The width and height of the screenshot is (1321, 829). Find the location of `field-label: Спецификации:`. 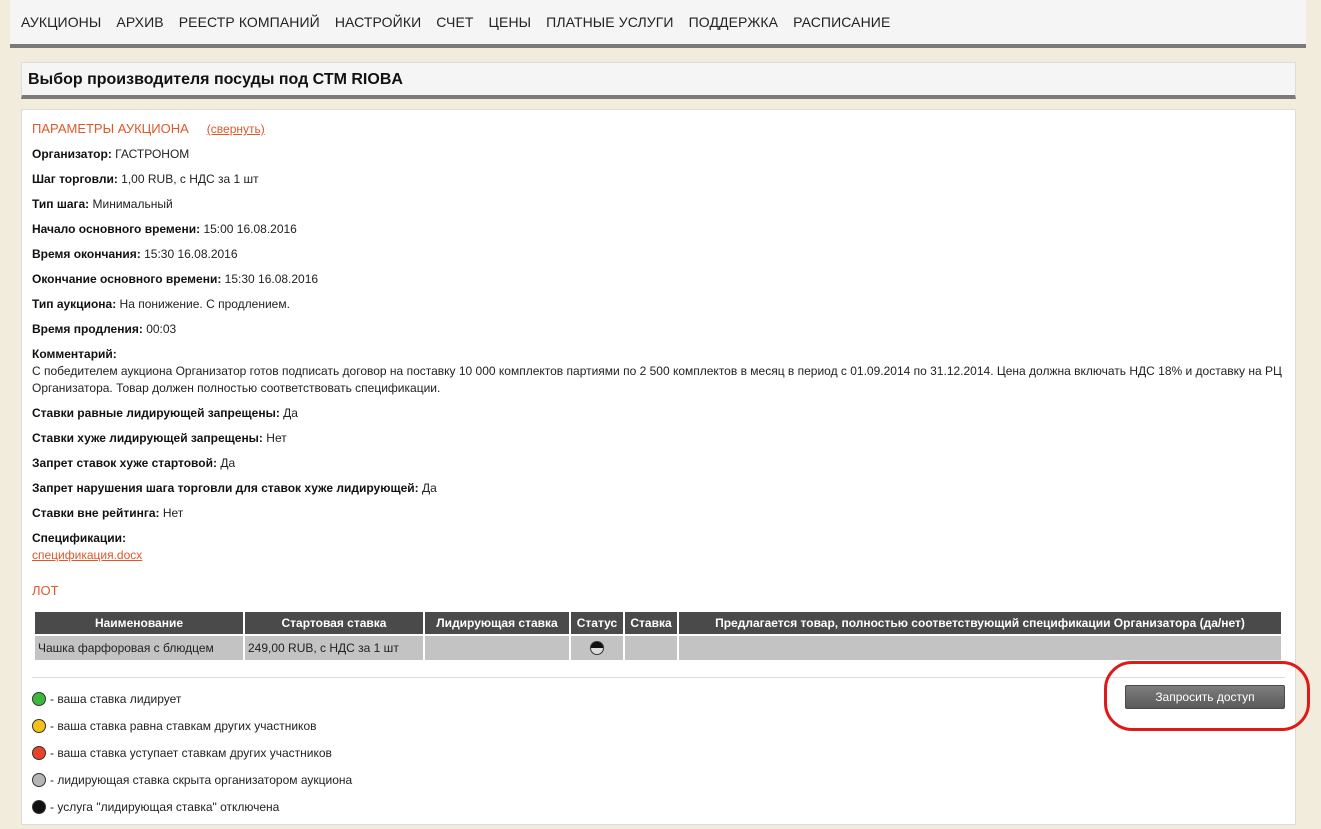

field-label: Спецификации: is located at coordinates (79, 538).